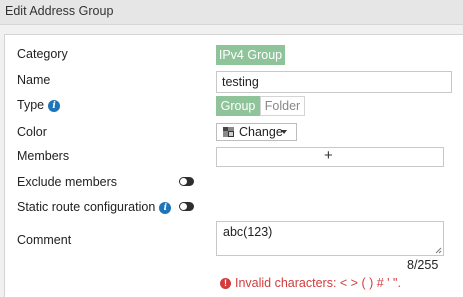 The image size is (463, 297). I want to click on exclude-members-toggle, so click(186, 181).